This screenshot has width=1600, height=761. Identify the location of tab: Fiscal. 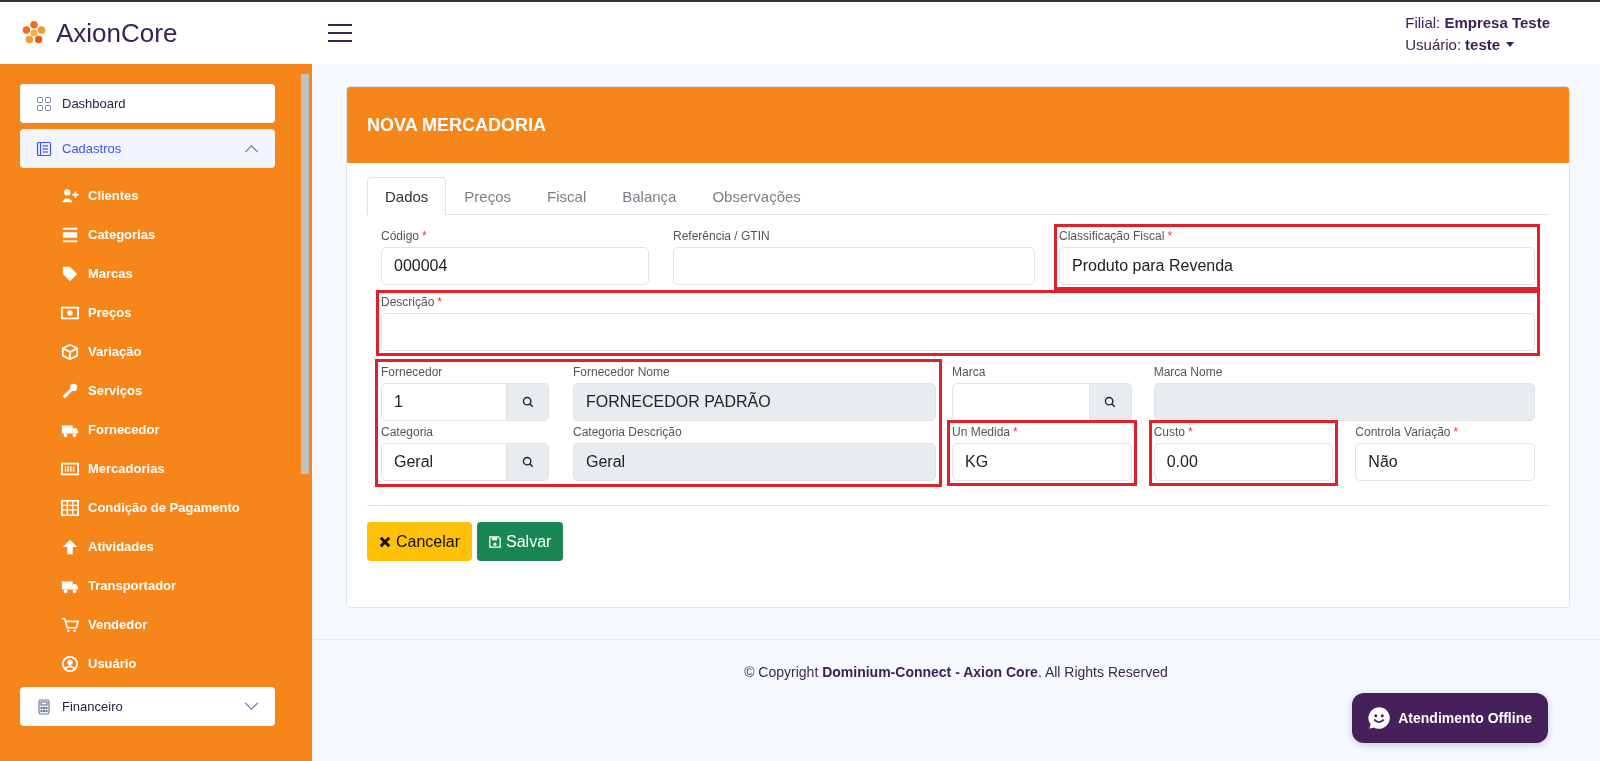
(567, 196).